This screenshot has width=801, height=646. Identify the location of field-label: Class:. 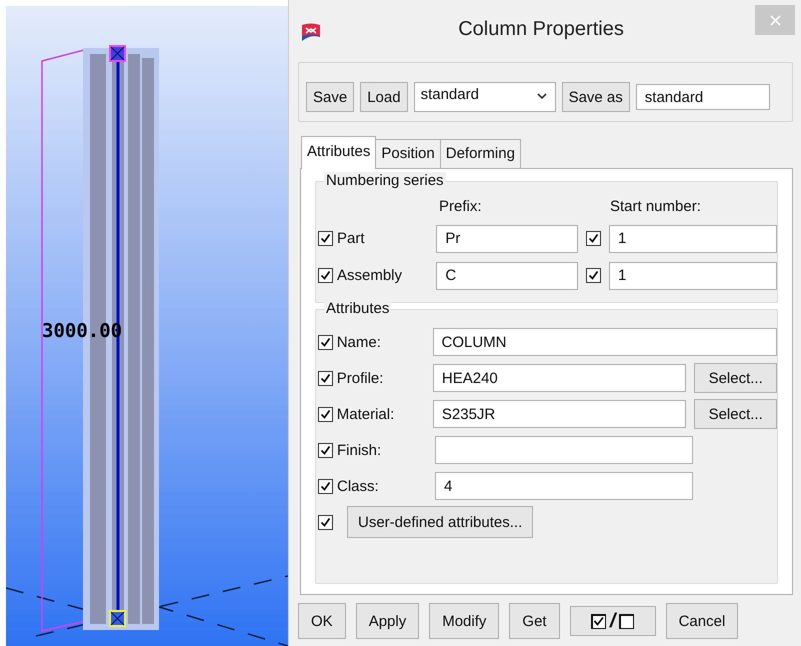
(358, 486).